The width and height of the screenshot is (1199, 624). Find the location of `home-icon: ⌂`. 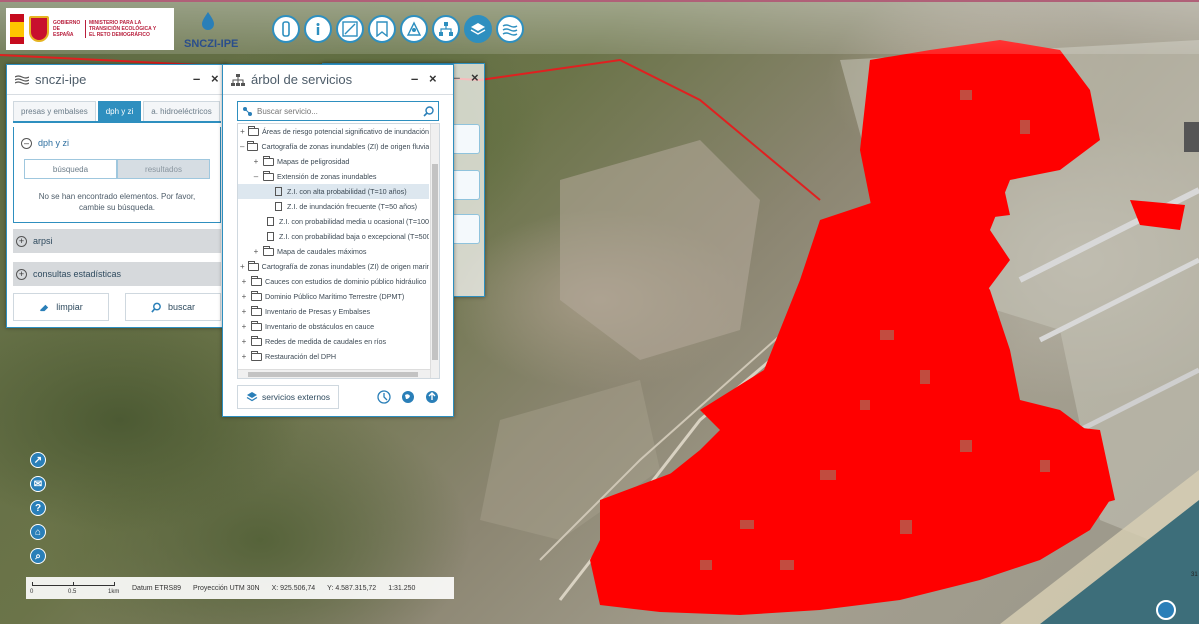

home-icon: ⌂ is located at coordinates (38, 532).